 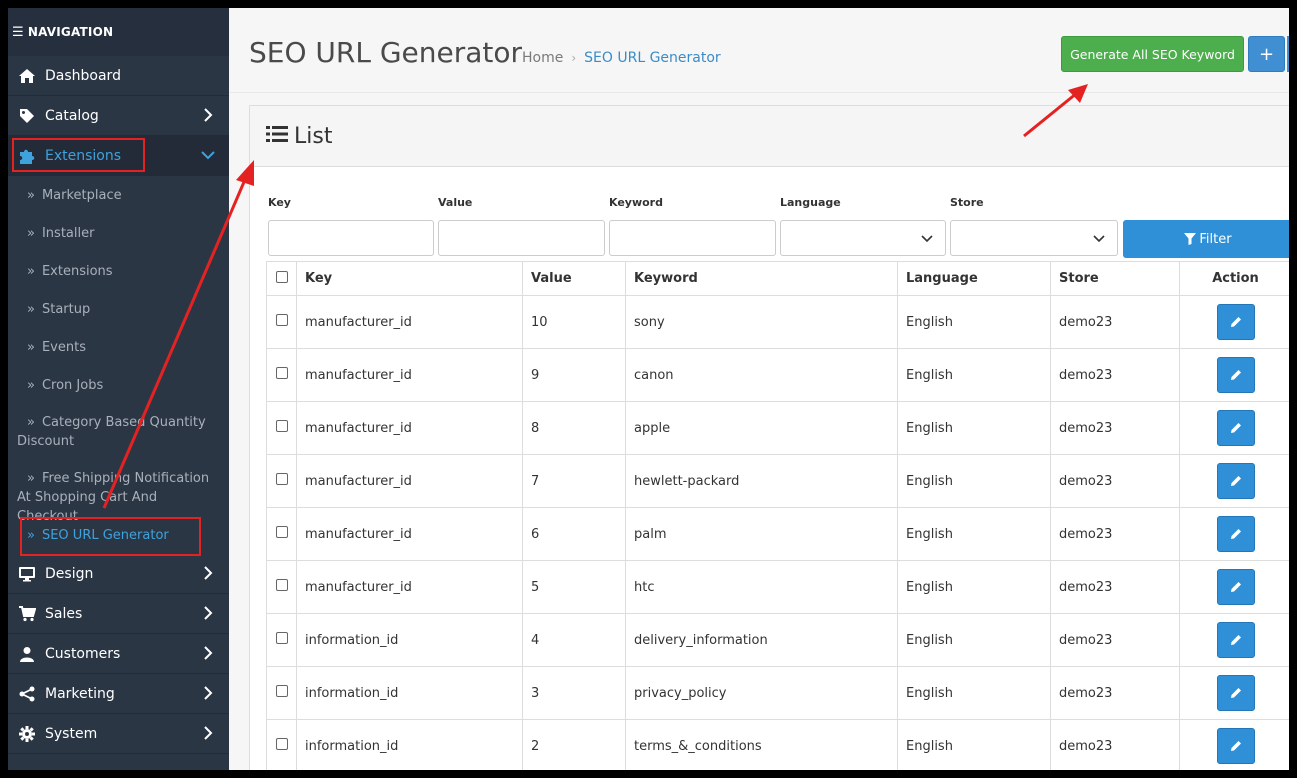 I want to click on column-header-language: Language, so click(x=974, y=278).